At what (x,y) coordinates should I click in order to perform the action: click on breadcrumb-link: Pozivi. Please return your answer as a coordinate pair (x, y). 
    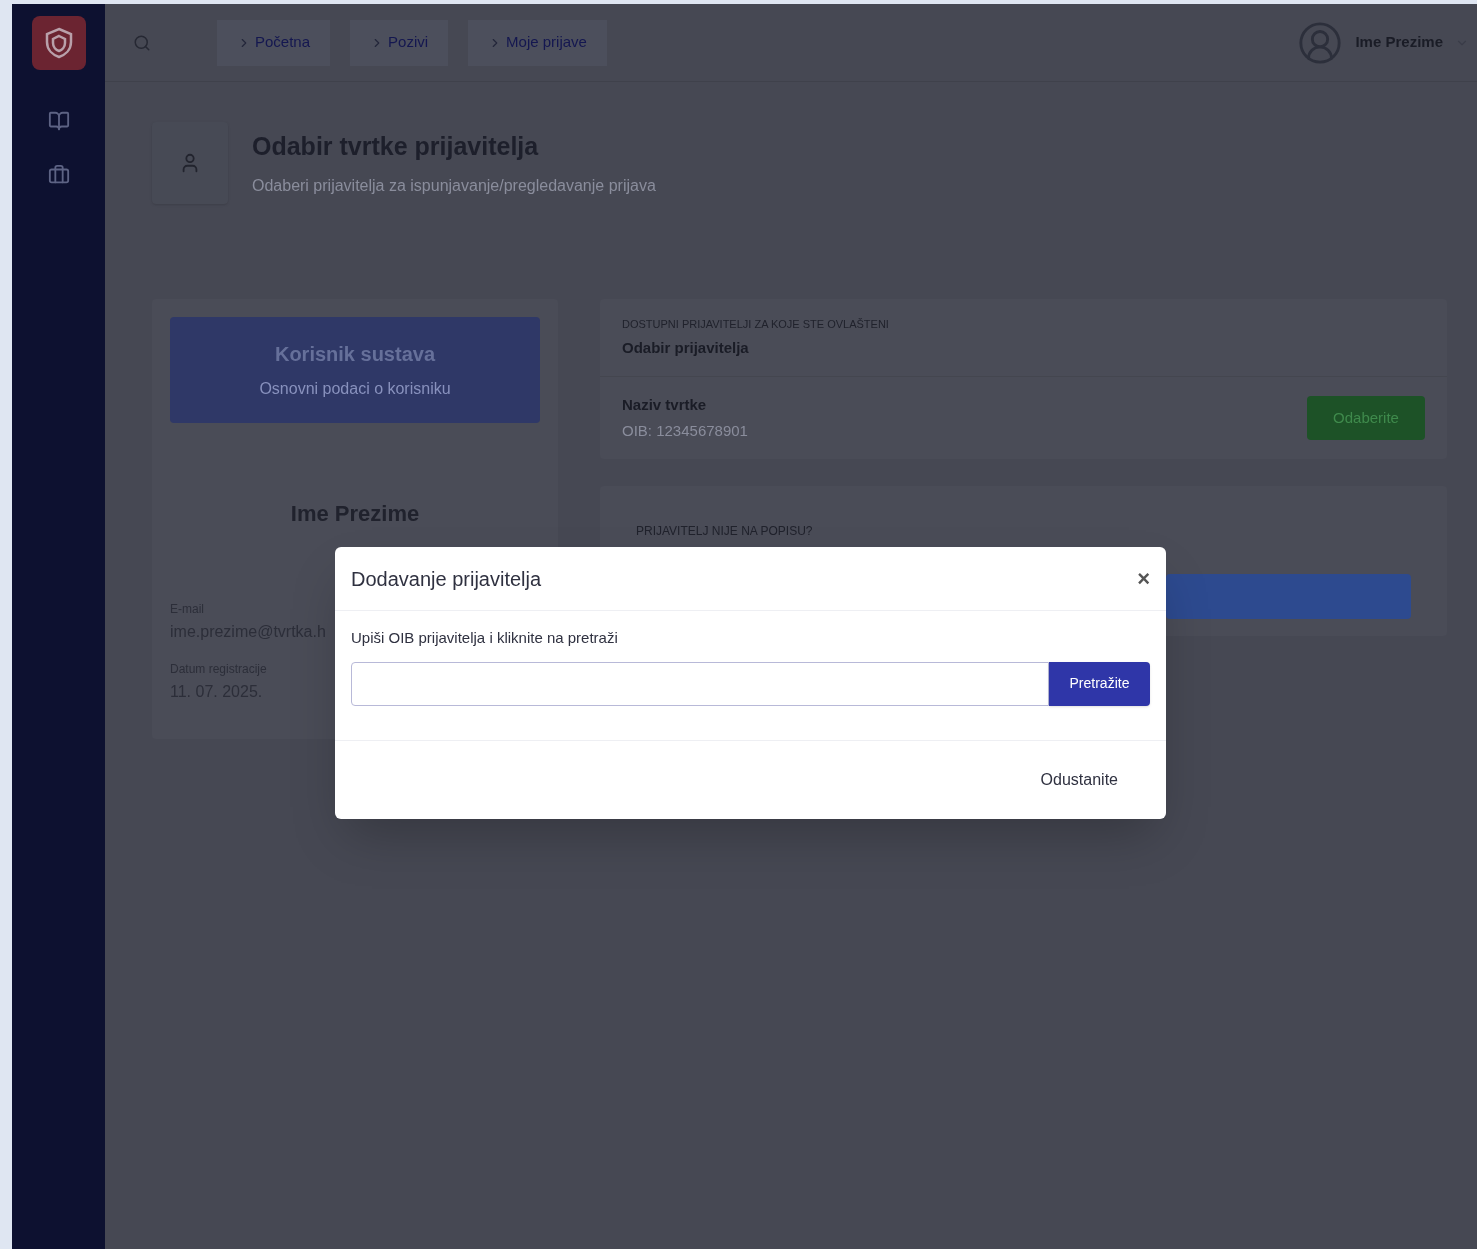
    Looking at the image, I should click on (399, 42).